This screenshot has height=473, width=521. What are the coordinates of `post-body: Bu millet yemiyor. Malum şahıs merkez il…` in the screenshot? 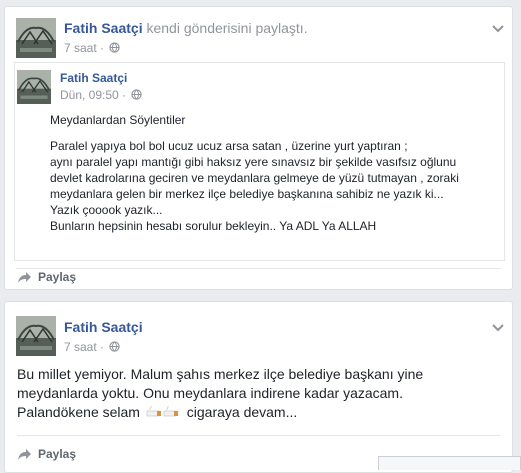 It's located at (252, 394).